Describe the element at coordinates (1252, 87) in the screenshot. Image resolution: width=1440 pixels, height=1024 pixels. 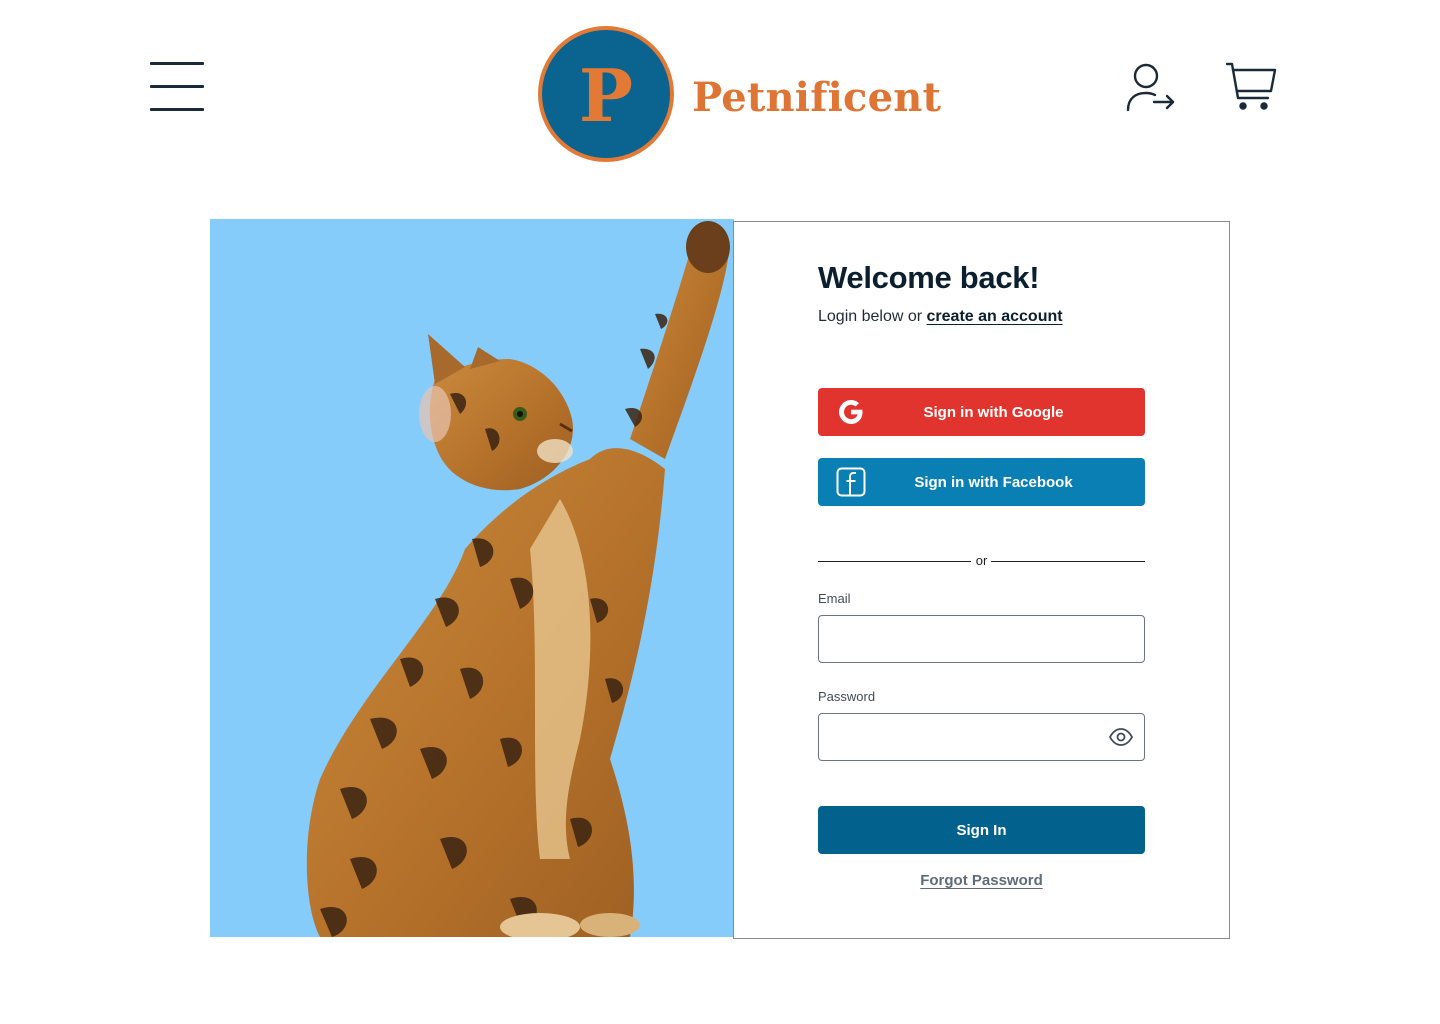
I see `shopping-cart-icon` at that location.